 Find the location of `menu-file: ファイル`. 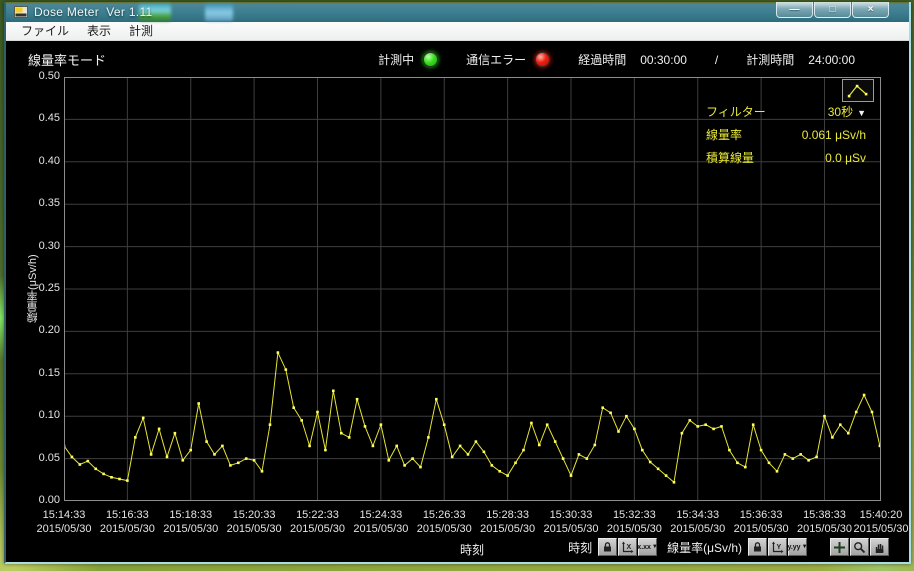

menu-file: ファイル is located at coordinates (45, 31).